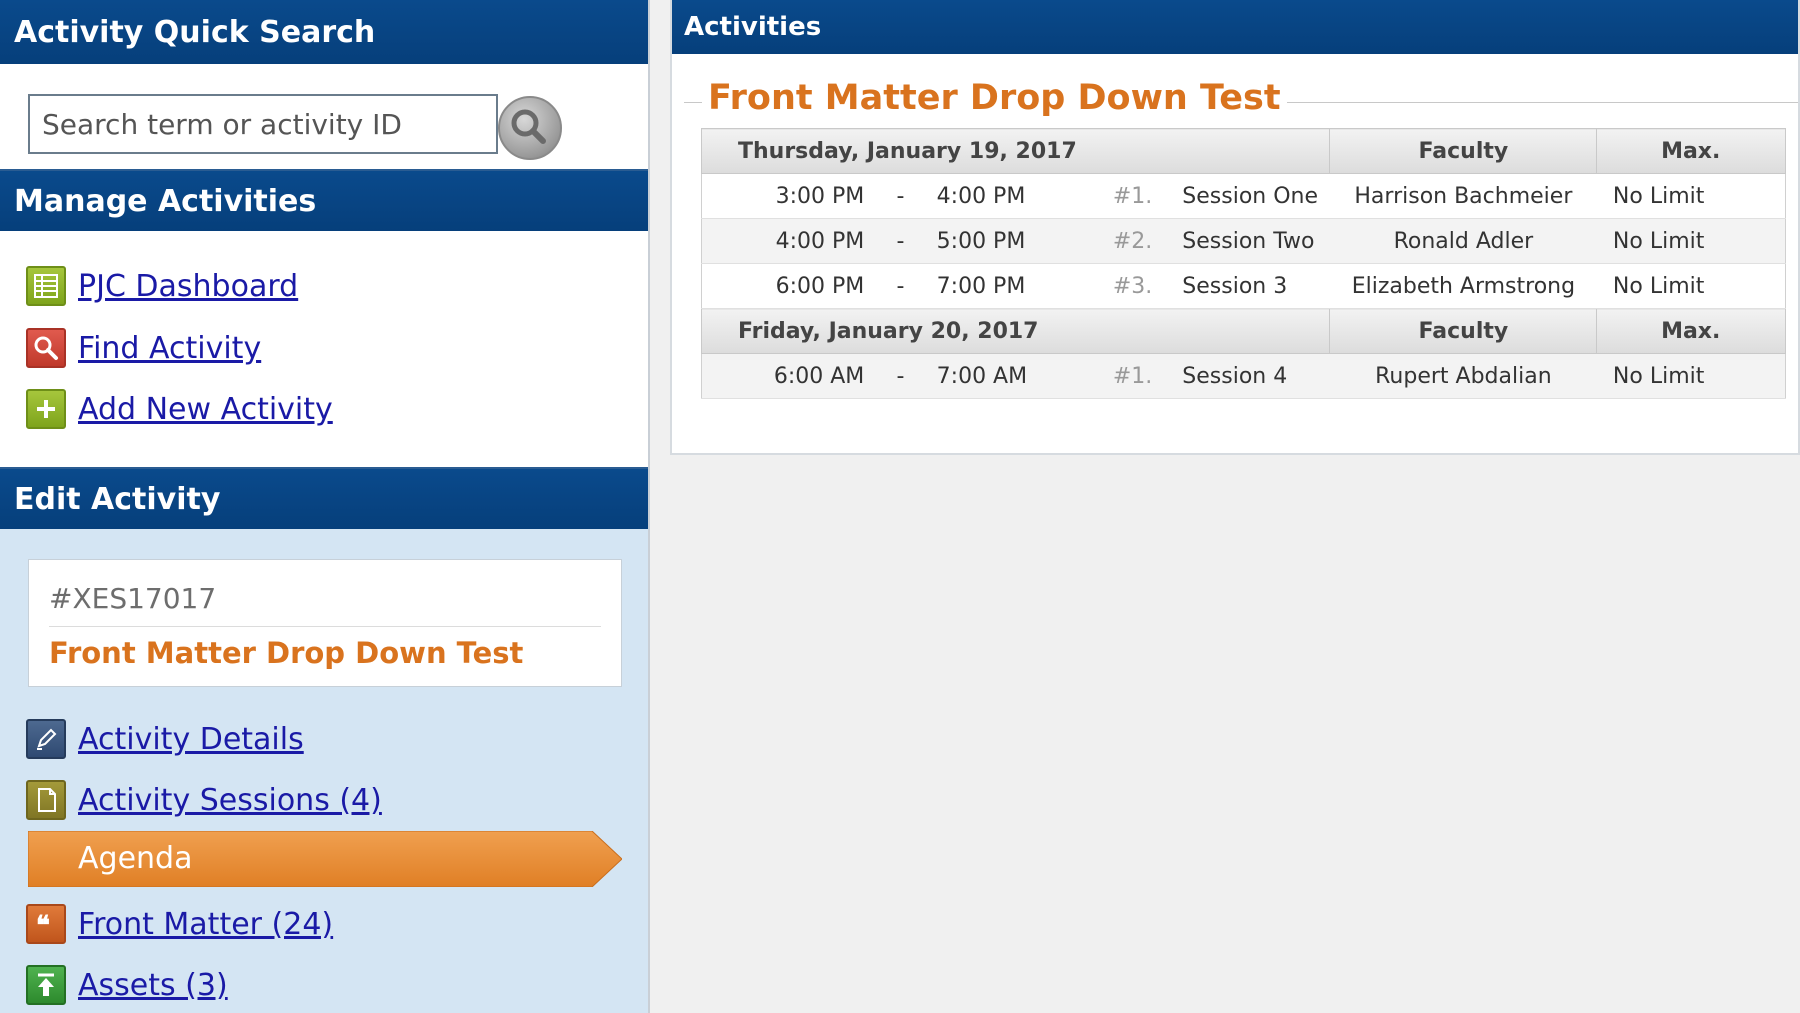 The width and height of the screenshot is (1800, 1013). Describe the element at coordinates (135, 858) in the screenshot. I see `agenda-label: Agenda` at that location.